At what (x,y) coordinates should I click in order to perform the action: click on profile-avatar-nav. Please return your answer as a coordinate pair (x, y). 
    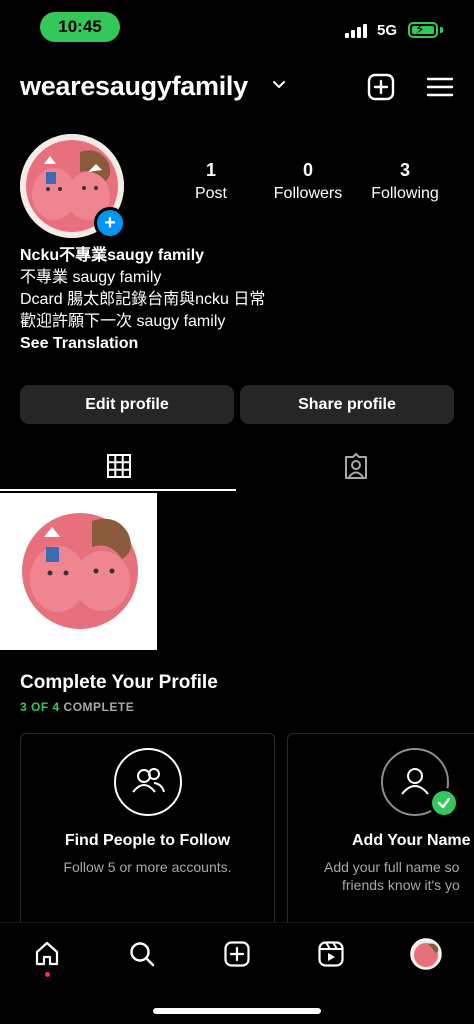
    Looking at the image, I should click on (426, 954).